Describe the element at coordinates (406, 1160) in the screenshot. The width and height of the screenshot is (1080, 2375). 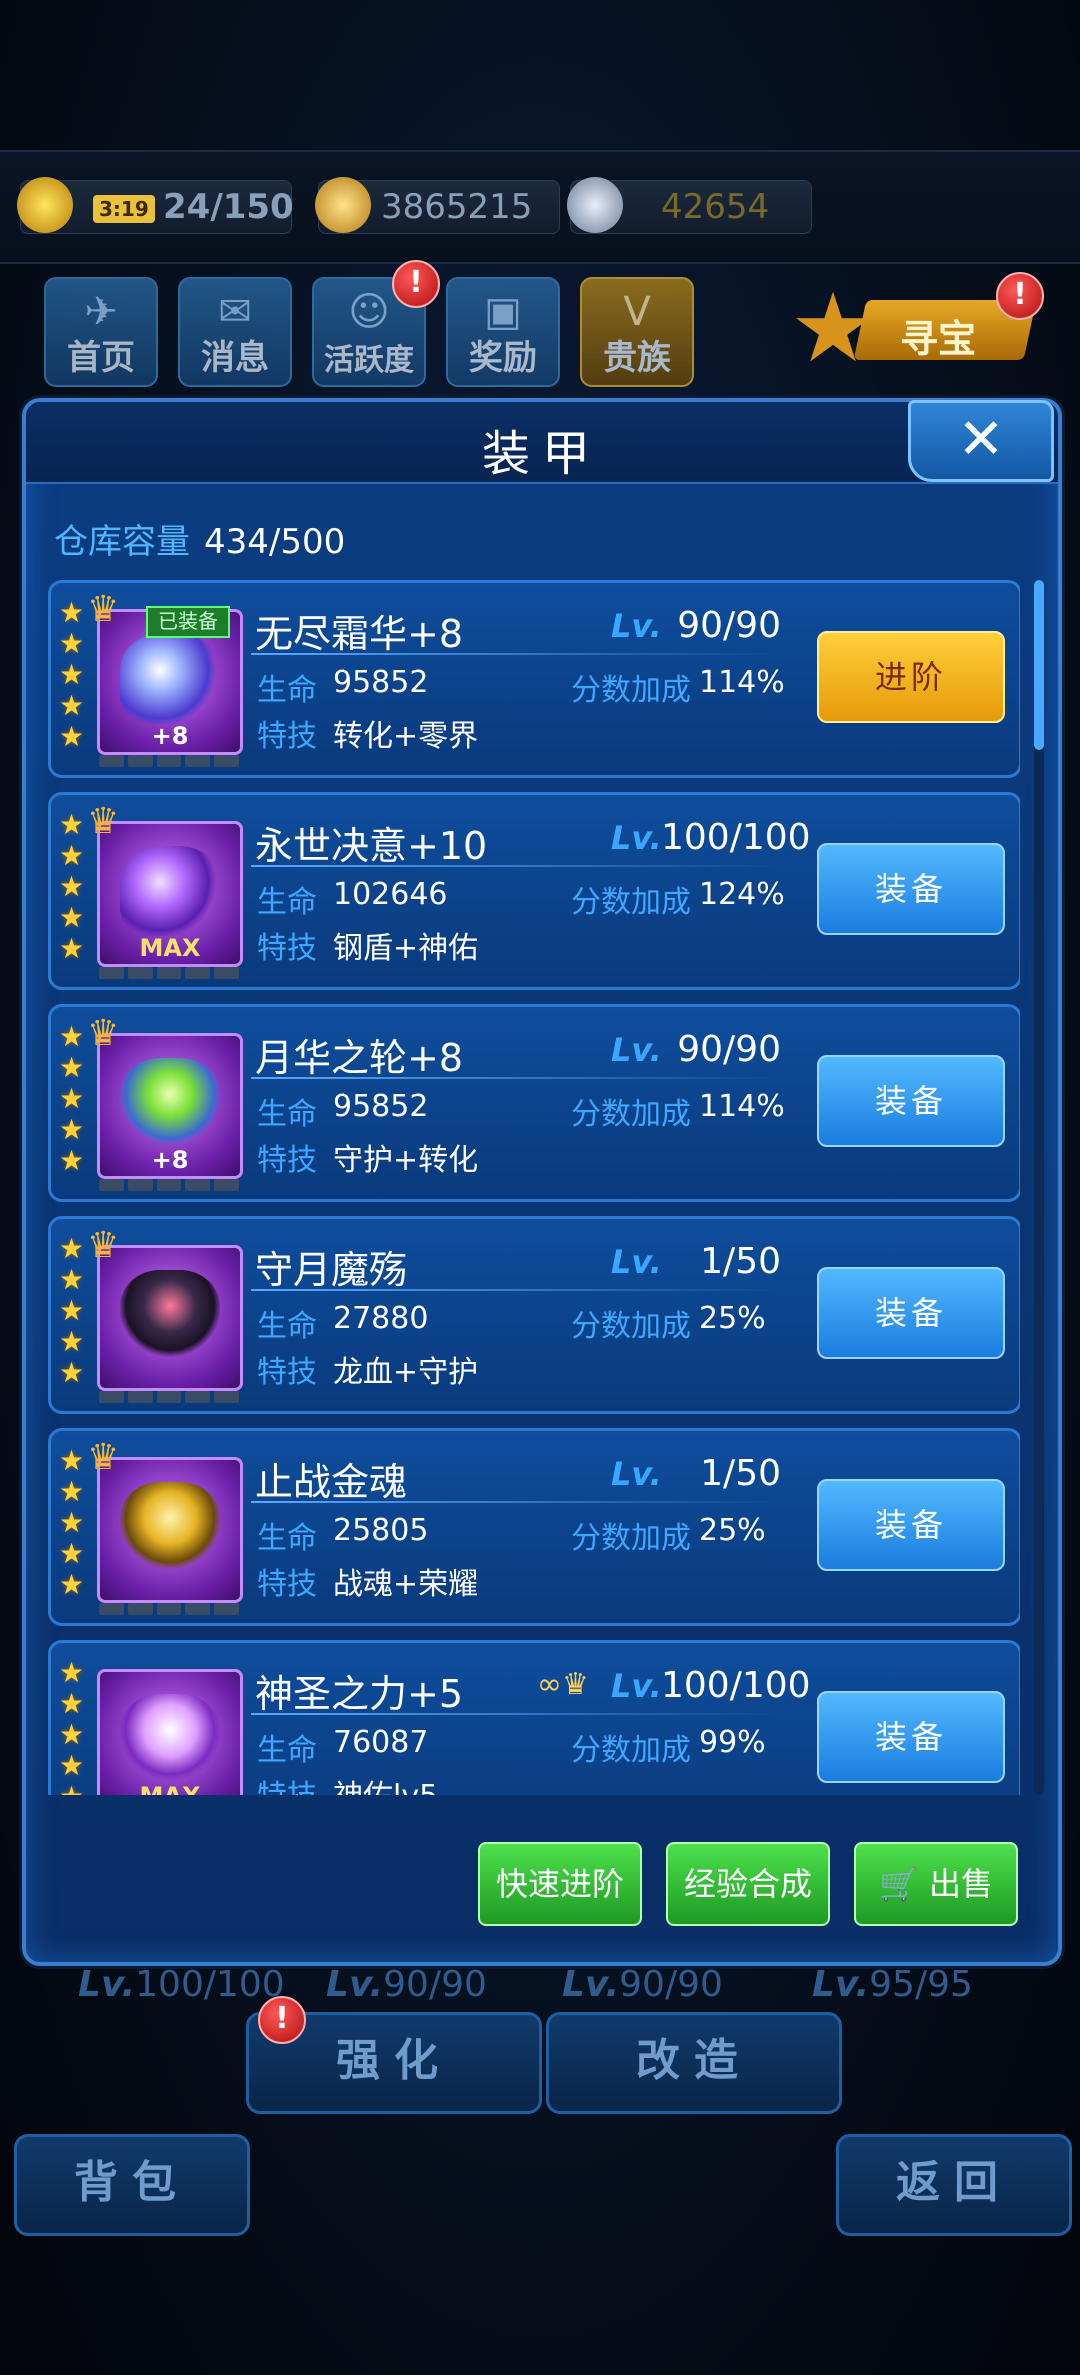
I see `skill-value: 守护+转化` at that location.